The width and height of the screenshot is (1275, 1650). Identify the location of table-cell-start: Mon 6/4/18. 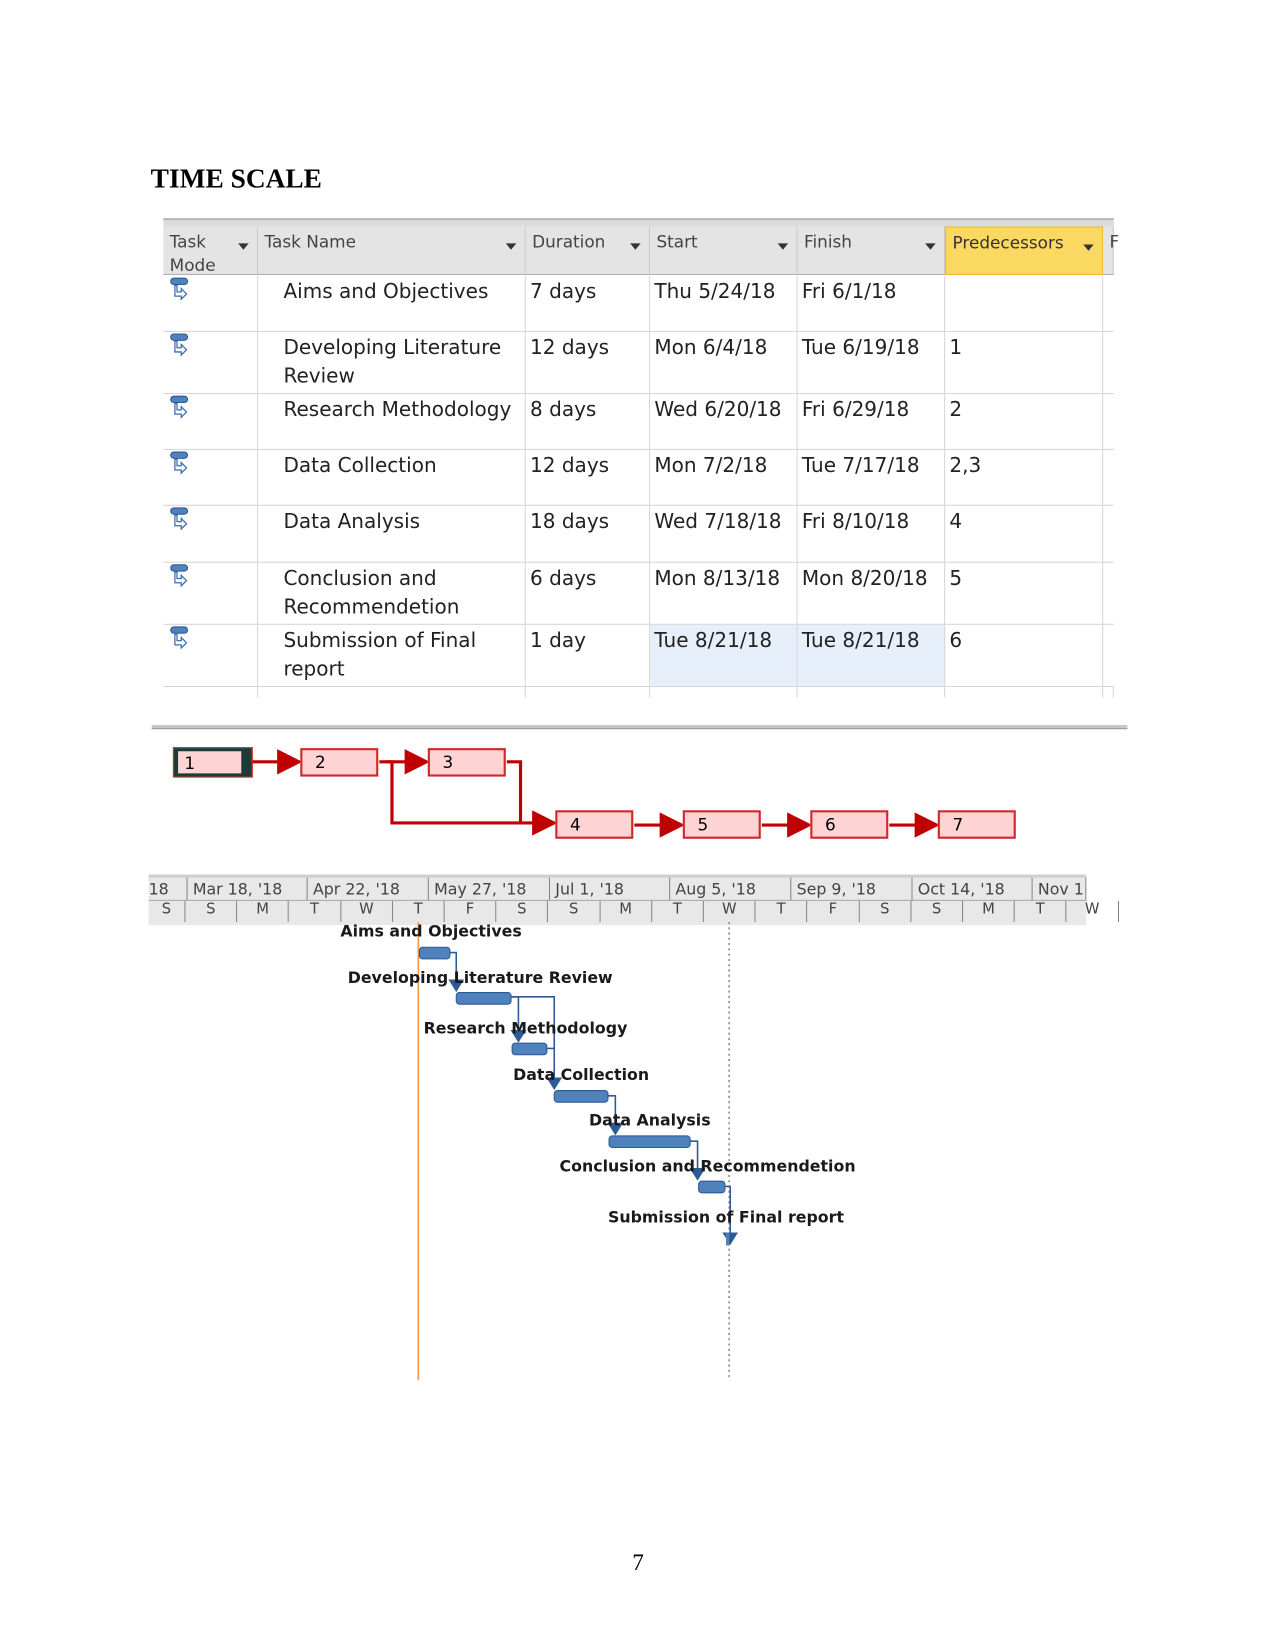
(724, 363).